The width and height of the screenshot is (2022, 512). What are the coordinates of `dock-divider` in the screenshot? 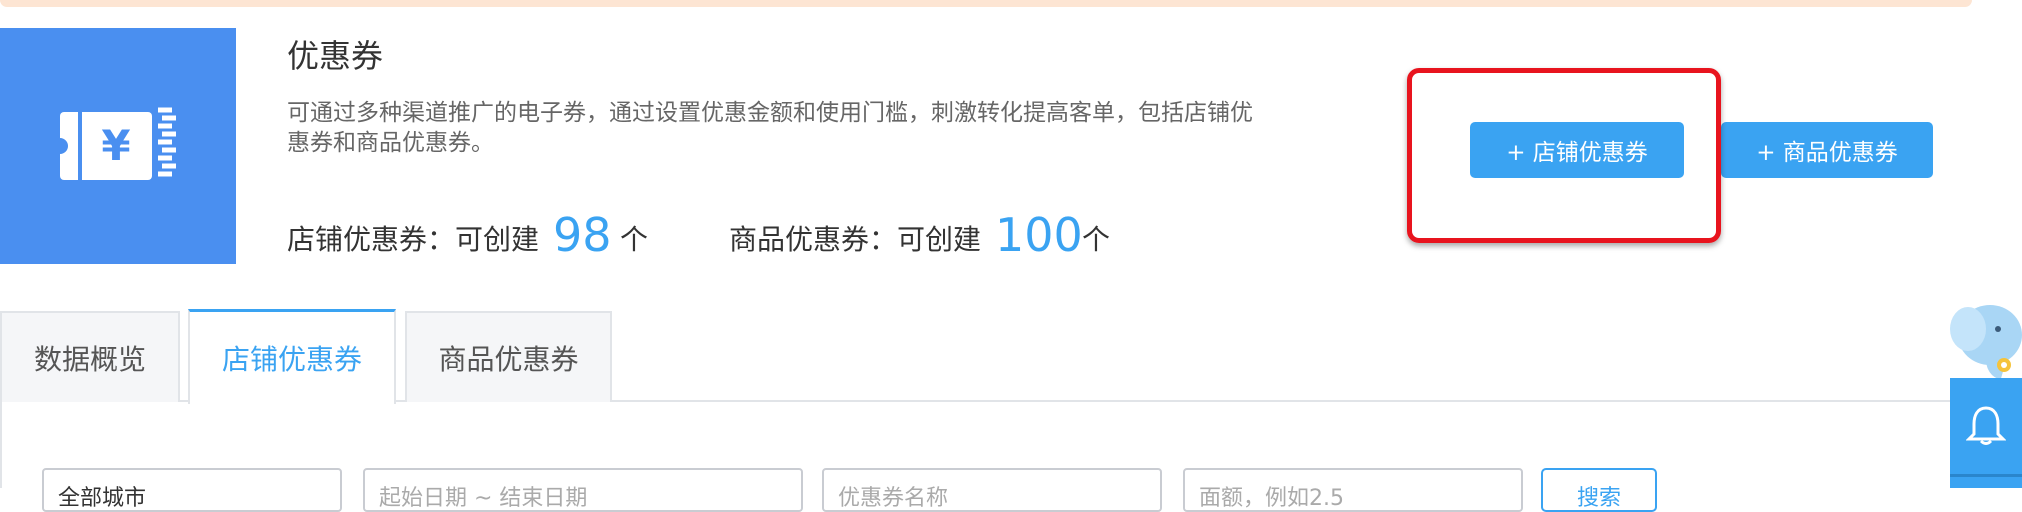 It's located at (1986, 475).